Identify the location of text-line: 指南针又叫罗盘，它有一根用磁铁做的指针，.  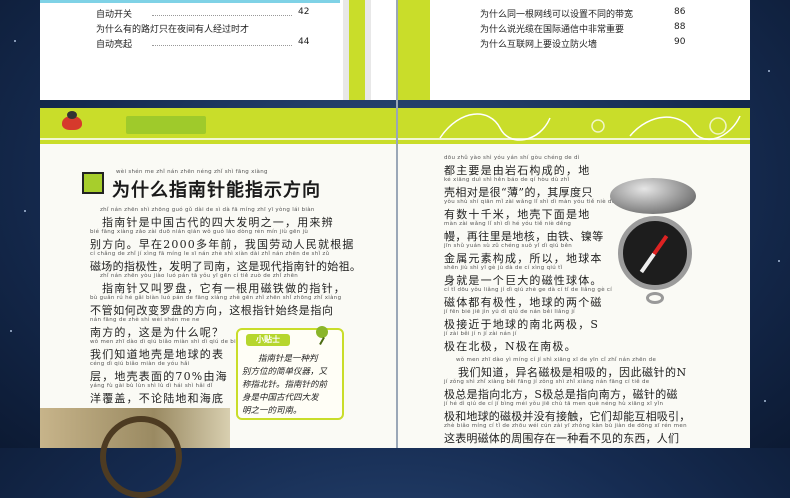
(224, 288).